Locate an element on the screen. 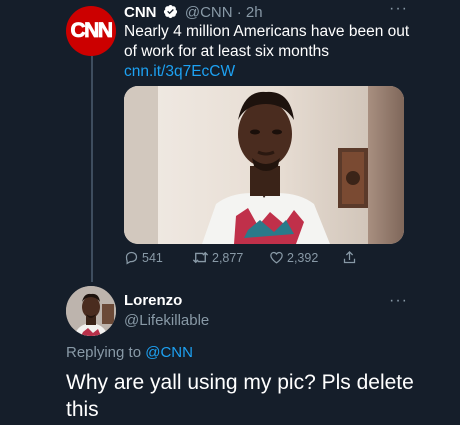 The image size is (460, 425). replying-to: Replying to @CNN is located at coordinates (129, 352).